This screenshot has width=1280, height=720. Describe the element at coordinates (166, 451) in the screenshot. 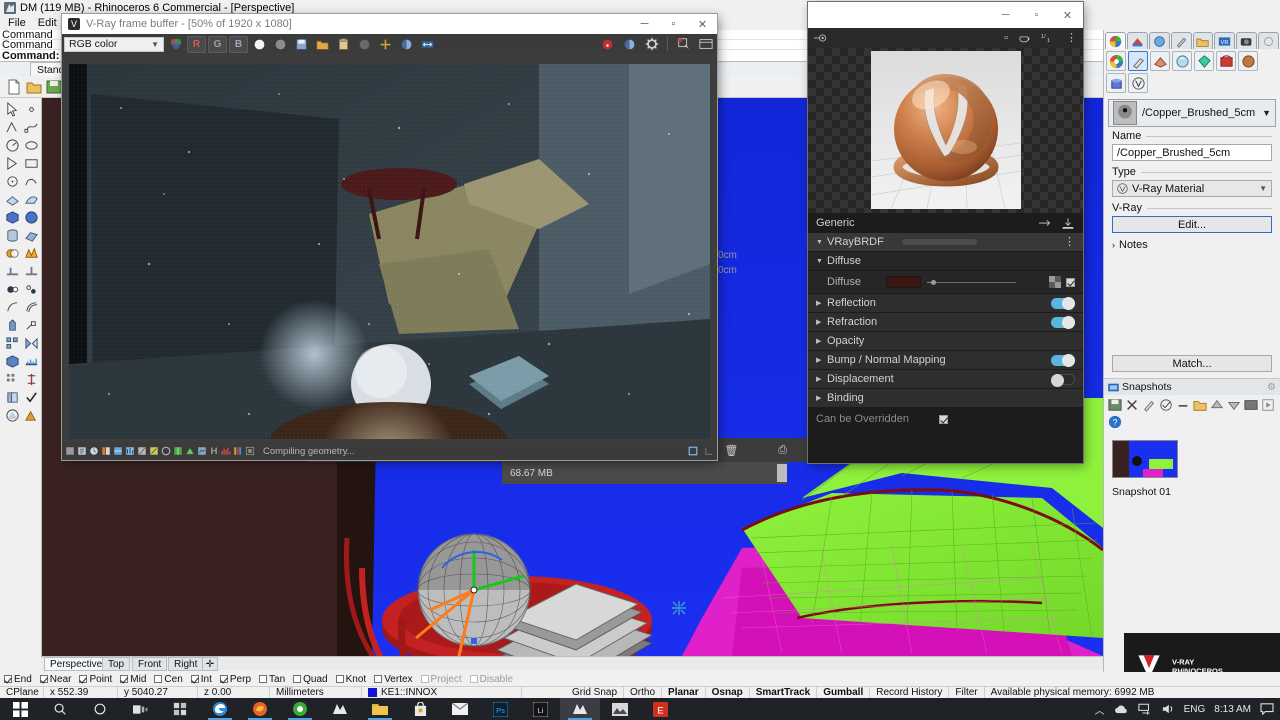

I see `hue-icon` at that location.